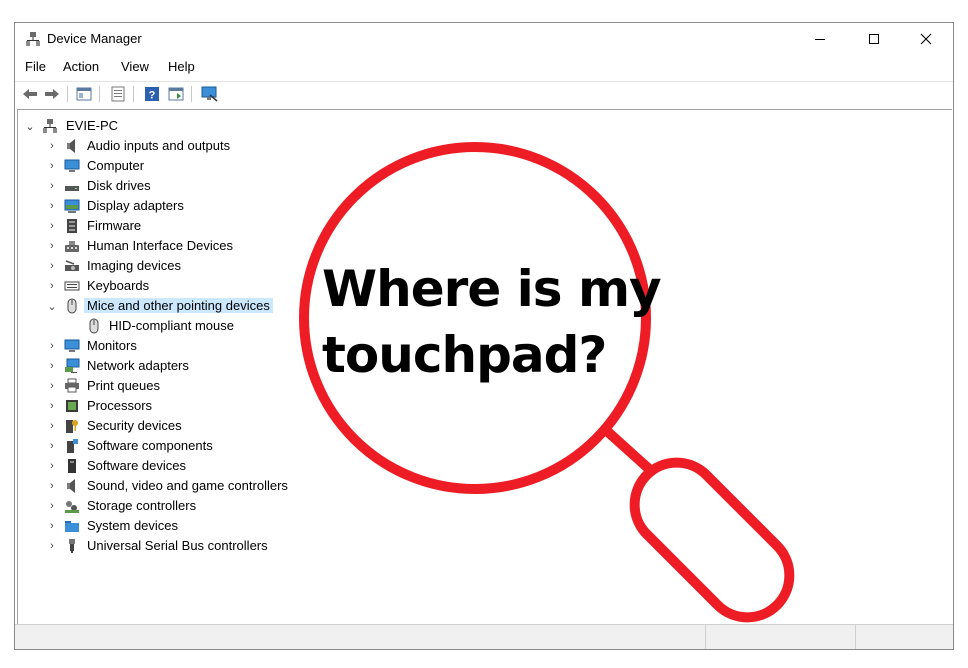 The height and width of the screenshot is (668, 968). What do you see at coordinates (492, 289) in the screenshot?
I see `callout-line-1: Where is my` at bounding box center [492, 289].